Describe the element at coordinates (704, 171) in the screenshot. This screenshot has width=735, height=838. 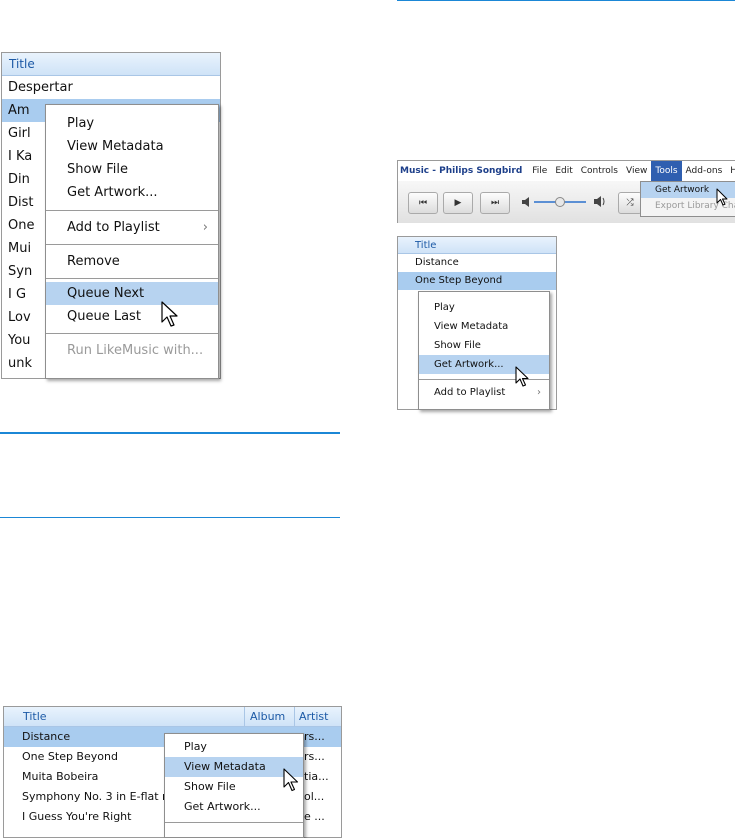
I see `menu-add-ons: Add-ons` at that location.